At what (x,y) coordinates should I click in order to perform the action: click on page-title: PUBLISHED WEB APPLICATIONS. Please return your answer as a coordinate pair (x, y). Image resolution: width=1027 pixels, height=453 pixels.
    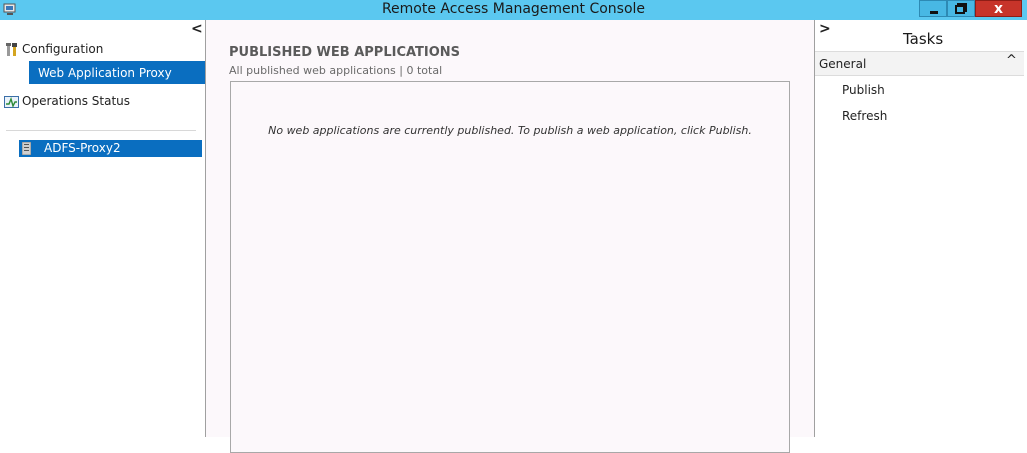
    Looking at the image, I should click on (345, 52).